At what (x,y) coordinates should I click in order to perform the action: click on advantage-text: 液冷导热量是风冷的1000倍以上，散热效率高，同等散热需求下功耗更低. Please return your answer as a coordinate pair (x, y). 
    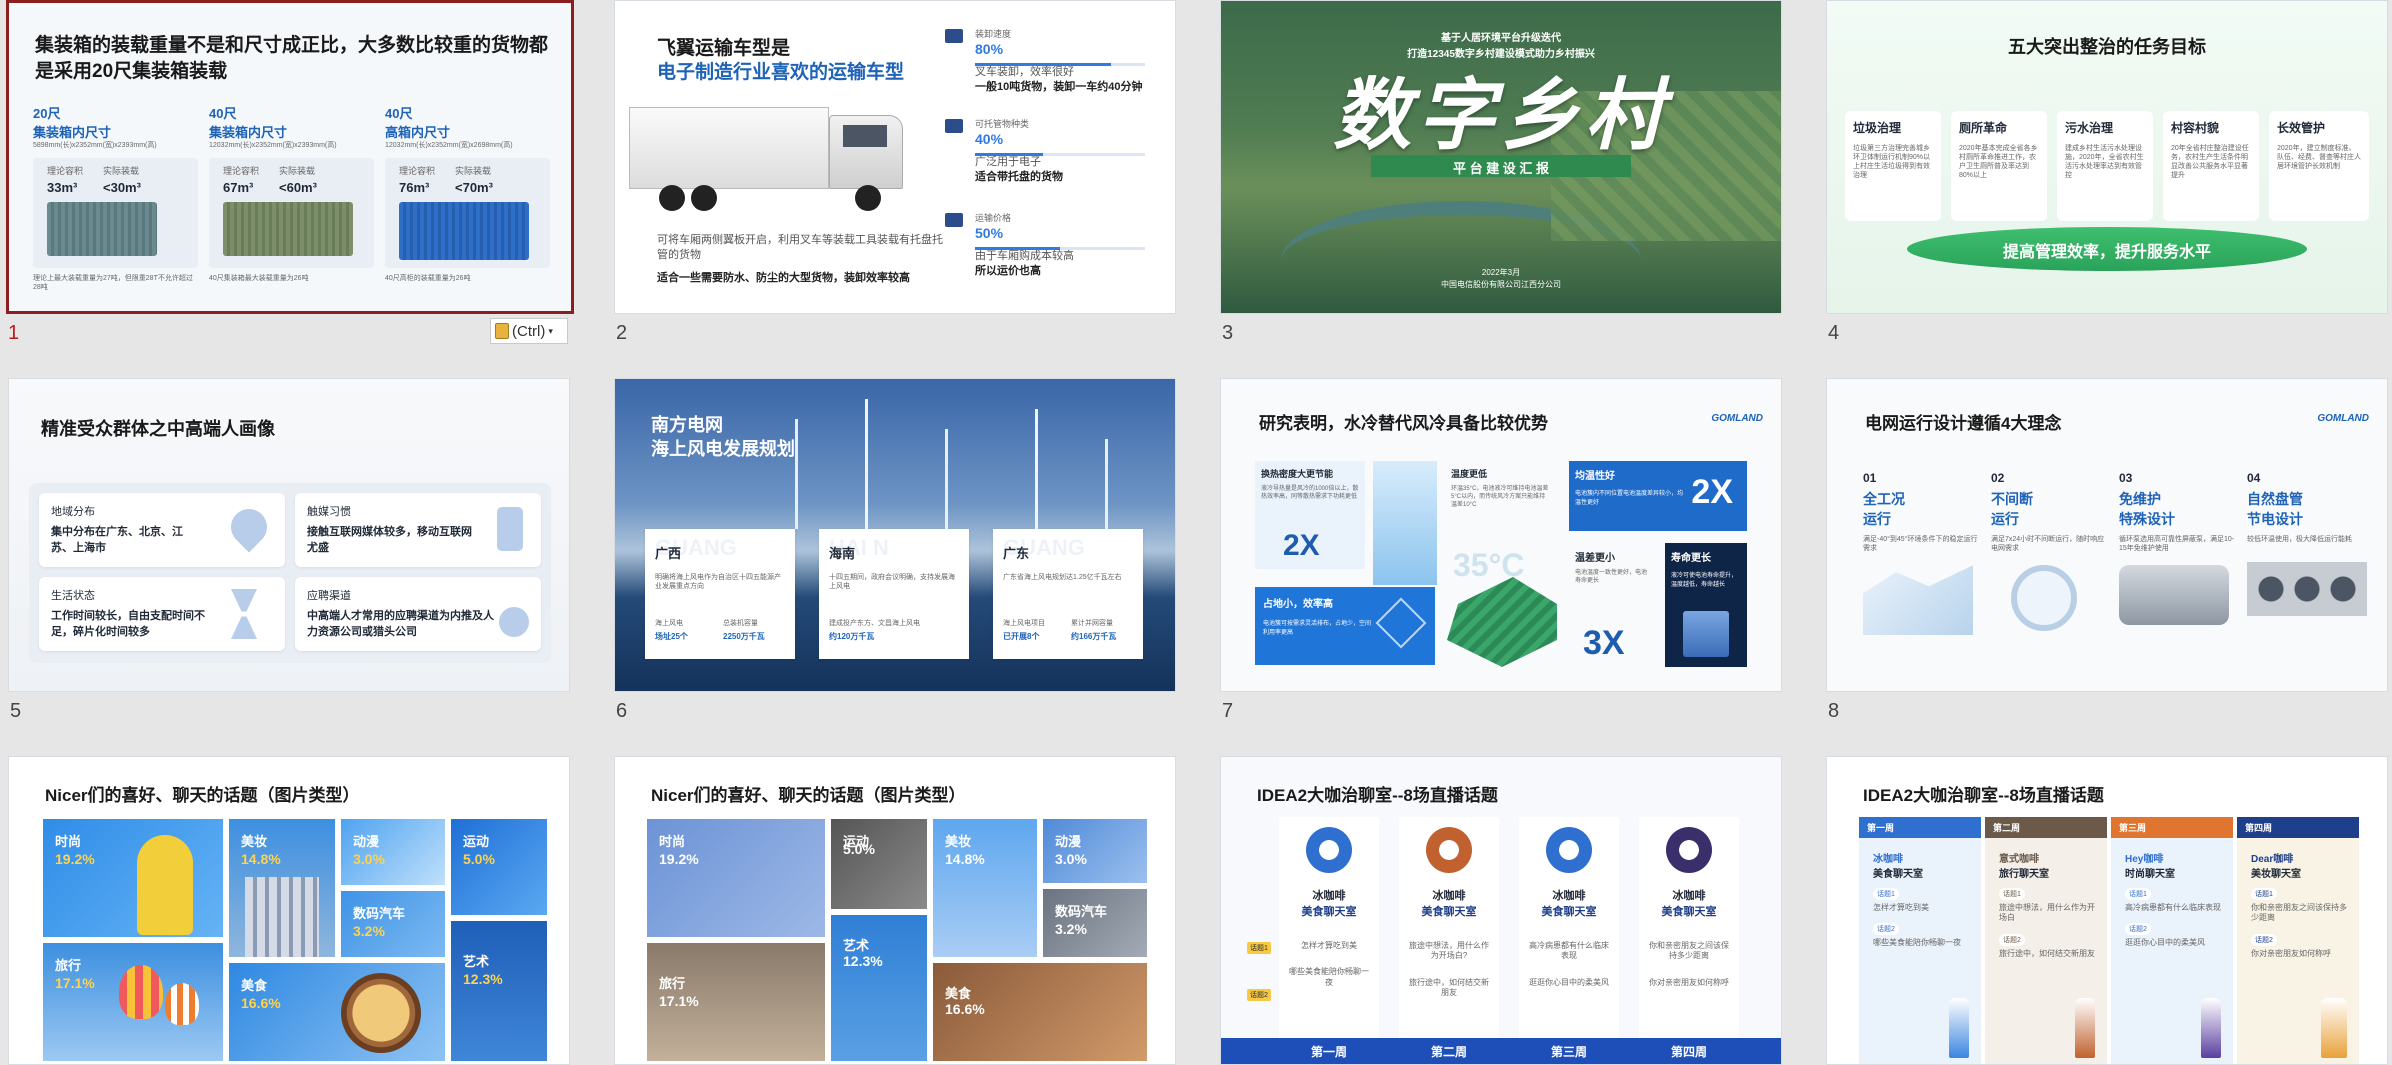
    Looking at the image, I should click on (1310, 493).